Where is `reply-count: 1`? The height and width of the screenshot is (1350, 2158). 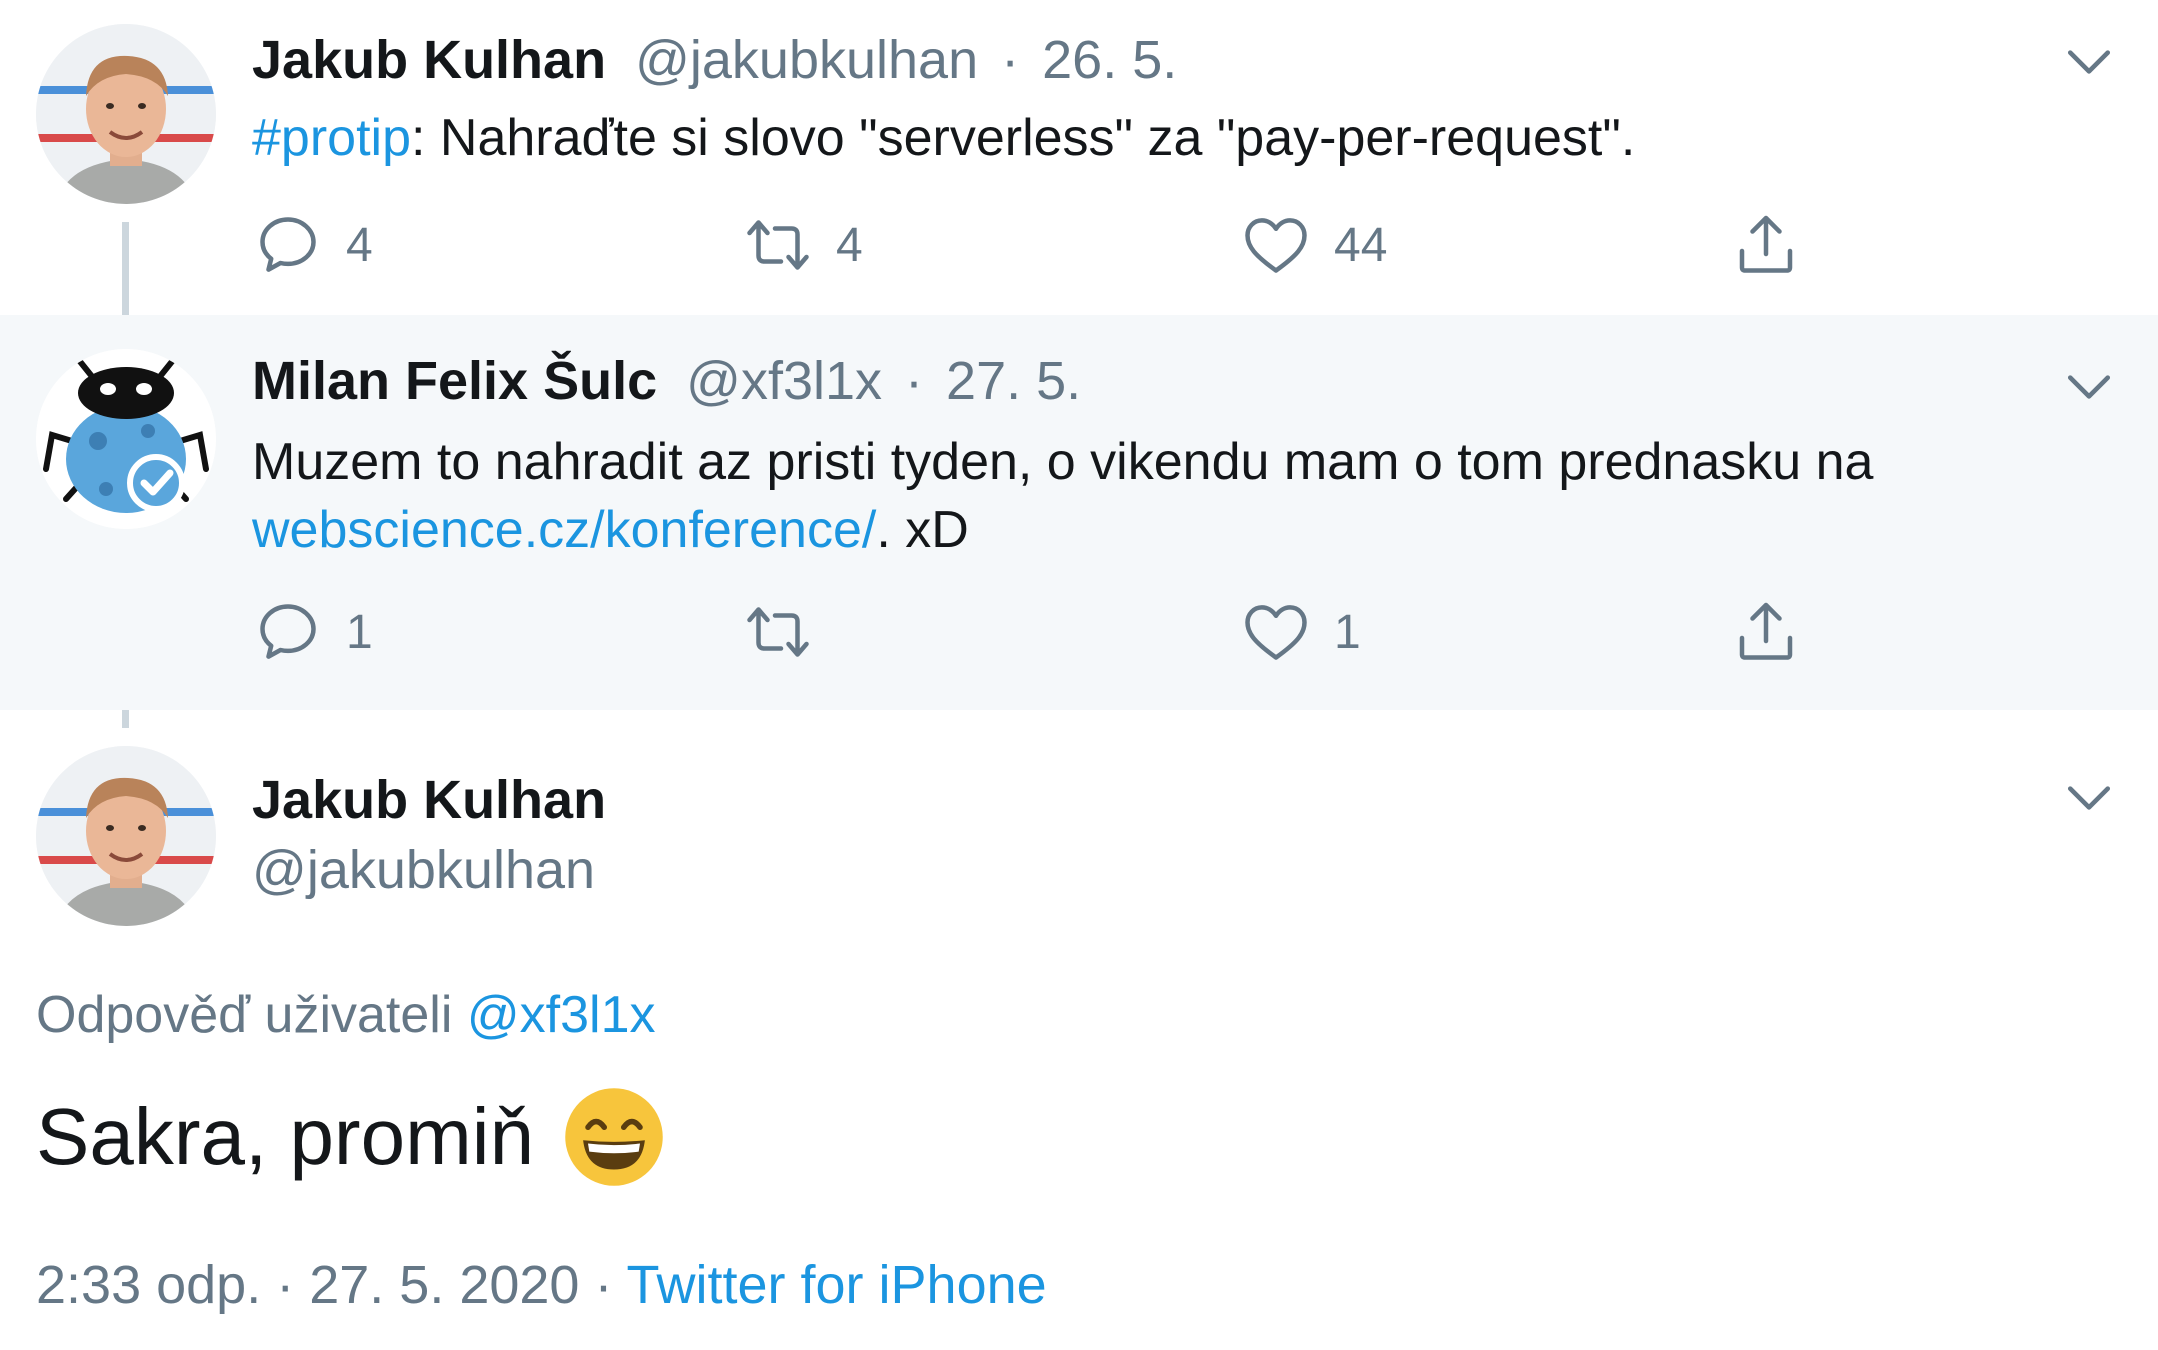 reply-count: 1 is located at coordinates (359, 632).